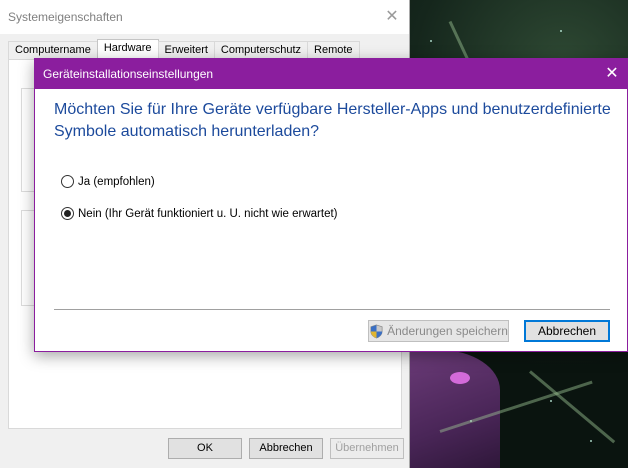 The height and width of the screenshot is (468, 628). Describe the element at coordinates (127, 49) in the screenshot. I see `tab-hardware: Hardware` at that location.